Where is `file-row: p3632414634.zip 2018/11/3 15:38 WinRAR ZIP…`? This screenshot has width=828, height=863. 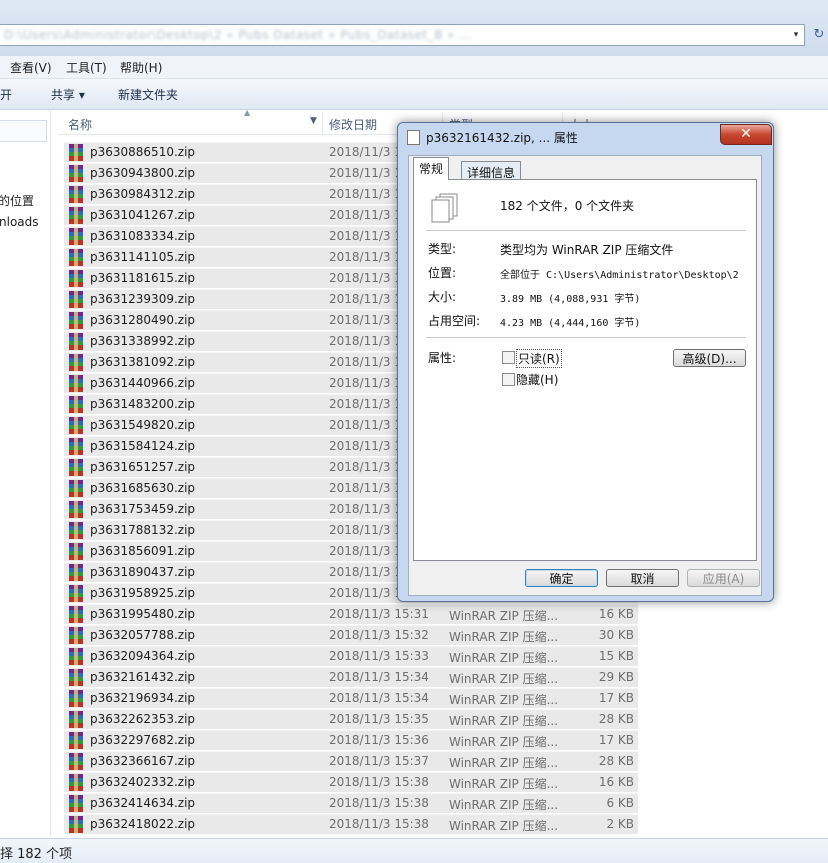 file-row: p3632414634.zip 2018/11/3 15:38 WinRAR ZIP… is located at coordinates (351, 803).